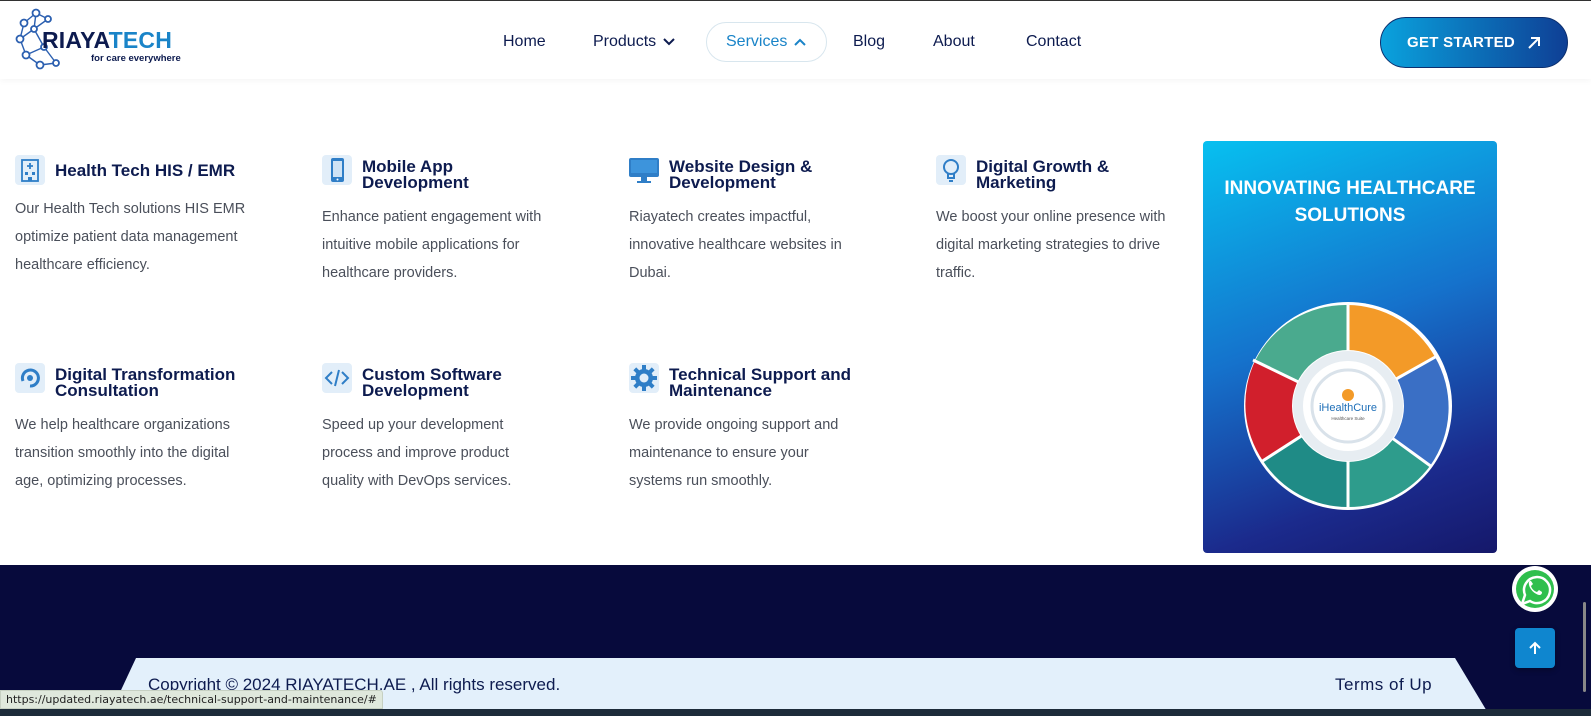  I want to click on smartphone-icon, so click(337, 170).